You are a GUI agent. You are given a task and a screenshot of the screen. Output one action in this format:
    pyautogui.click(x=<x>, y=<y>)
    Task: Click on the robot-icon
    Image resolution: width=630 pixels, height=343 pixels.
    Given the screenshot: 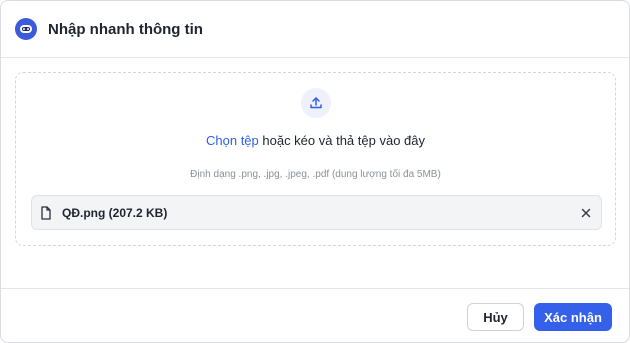 What is the action you would take?
    pyautogui.click(x=26, y=29)
    